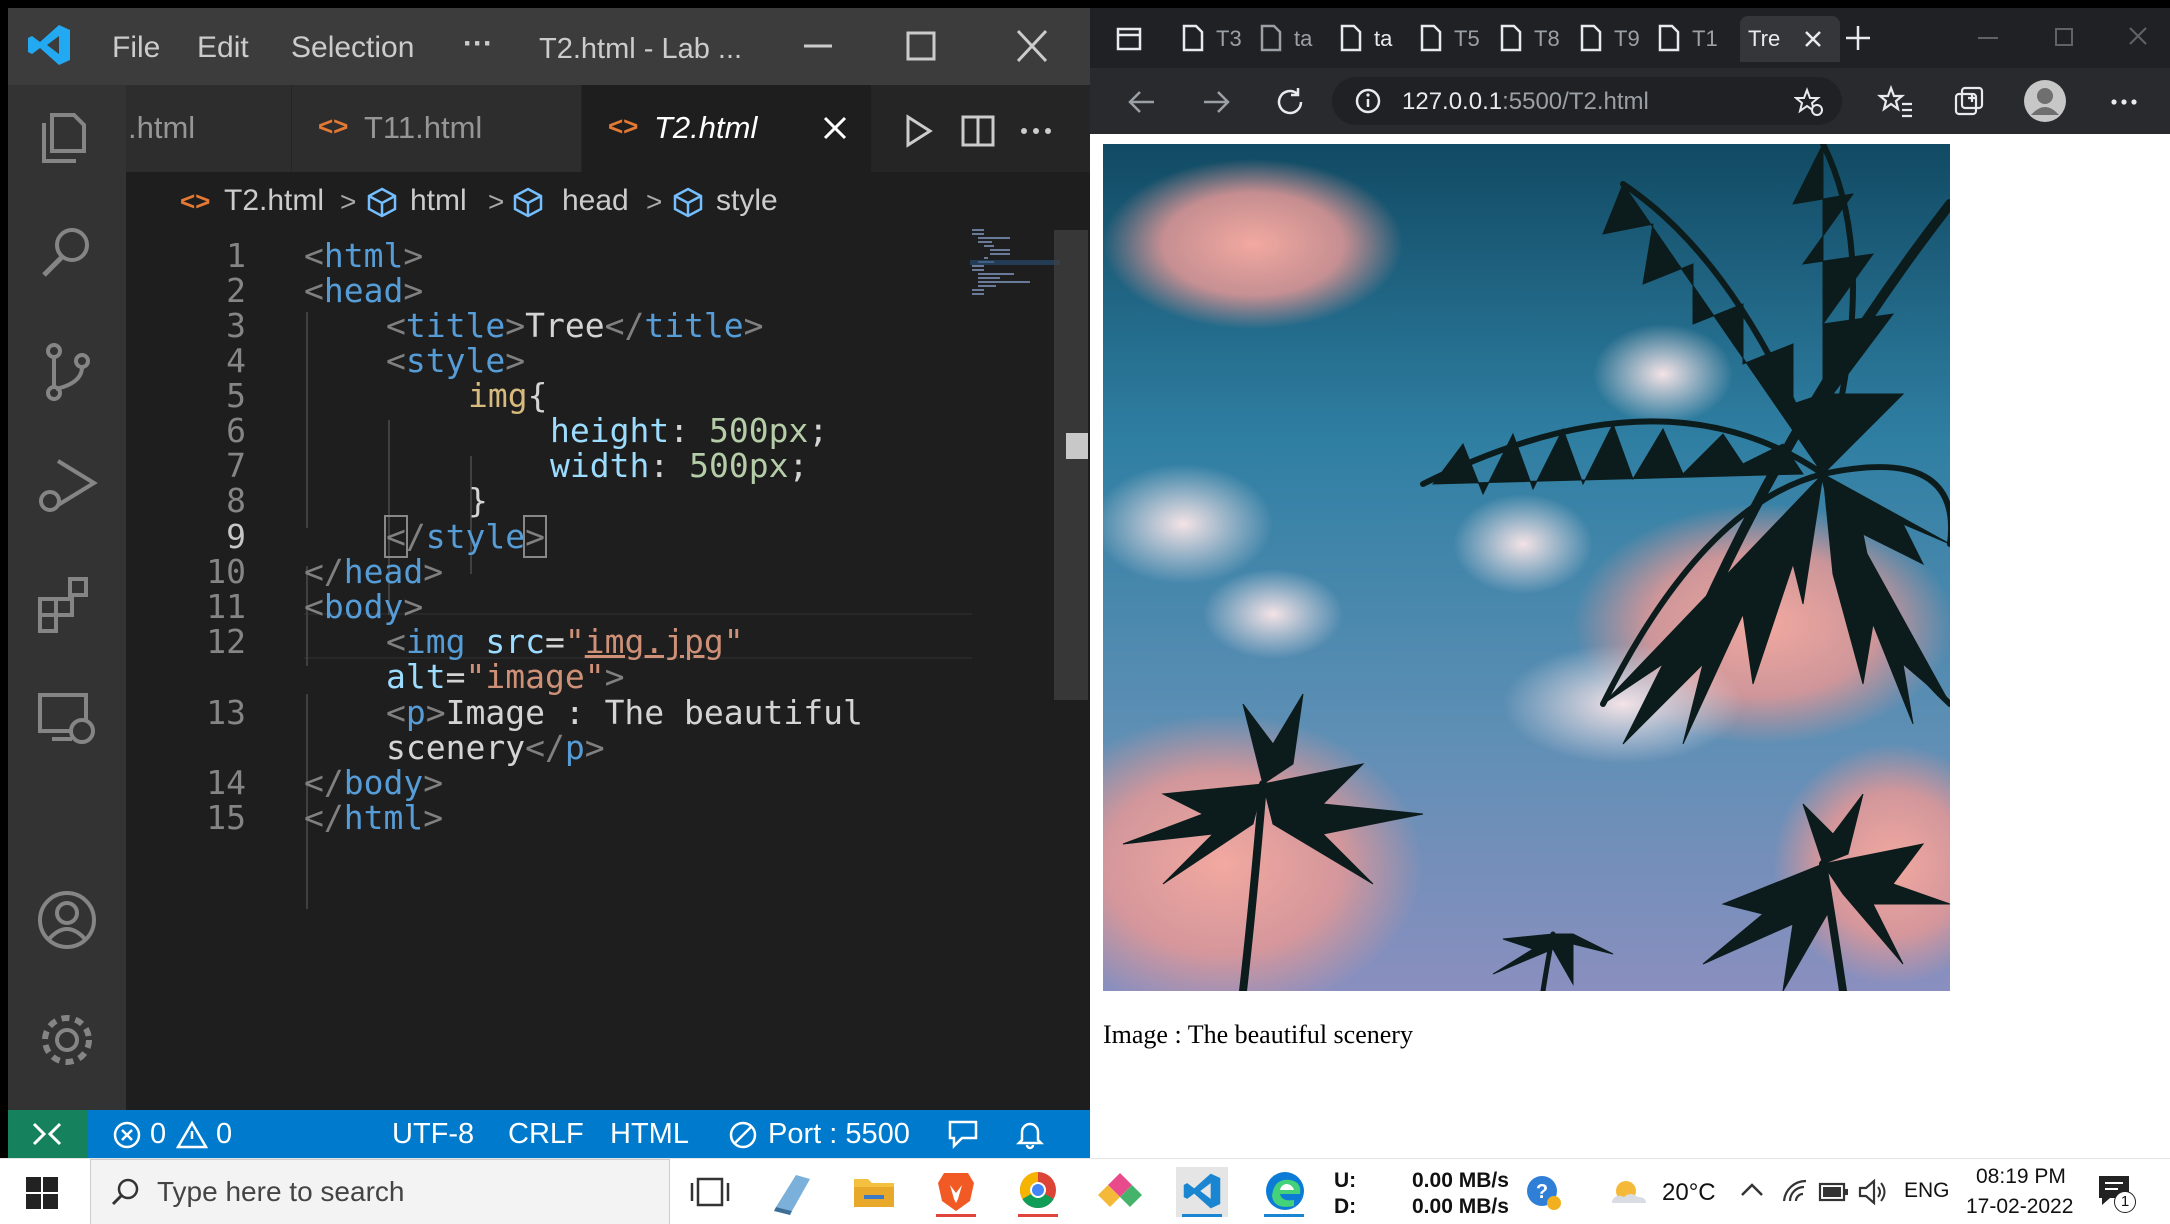  I want to click on notification-count: 1, so click(2125, 1202).